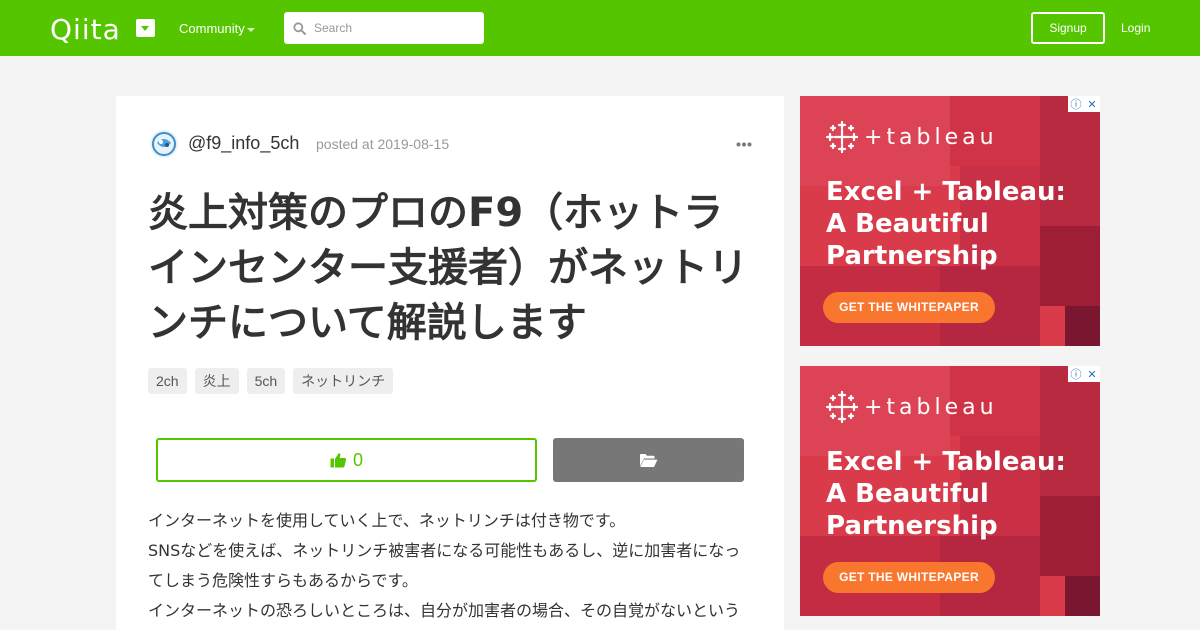 The image size is (1200, 630). I want to click on tag-item: 5ch, so click(266, 381).